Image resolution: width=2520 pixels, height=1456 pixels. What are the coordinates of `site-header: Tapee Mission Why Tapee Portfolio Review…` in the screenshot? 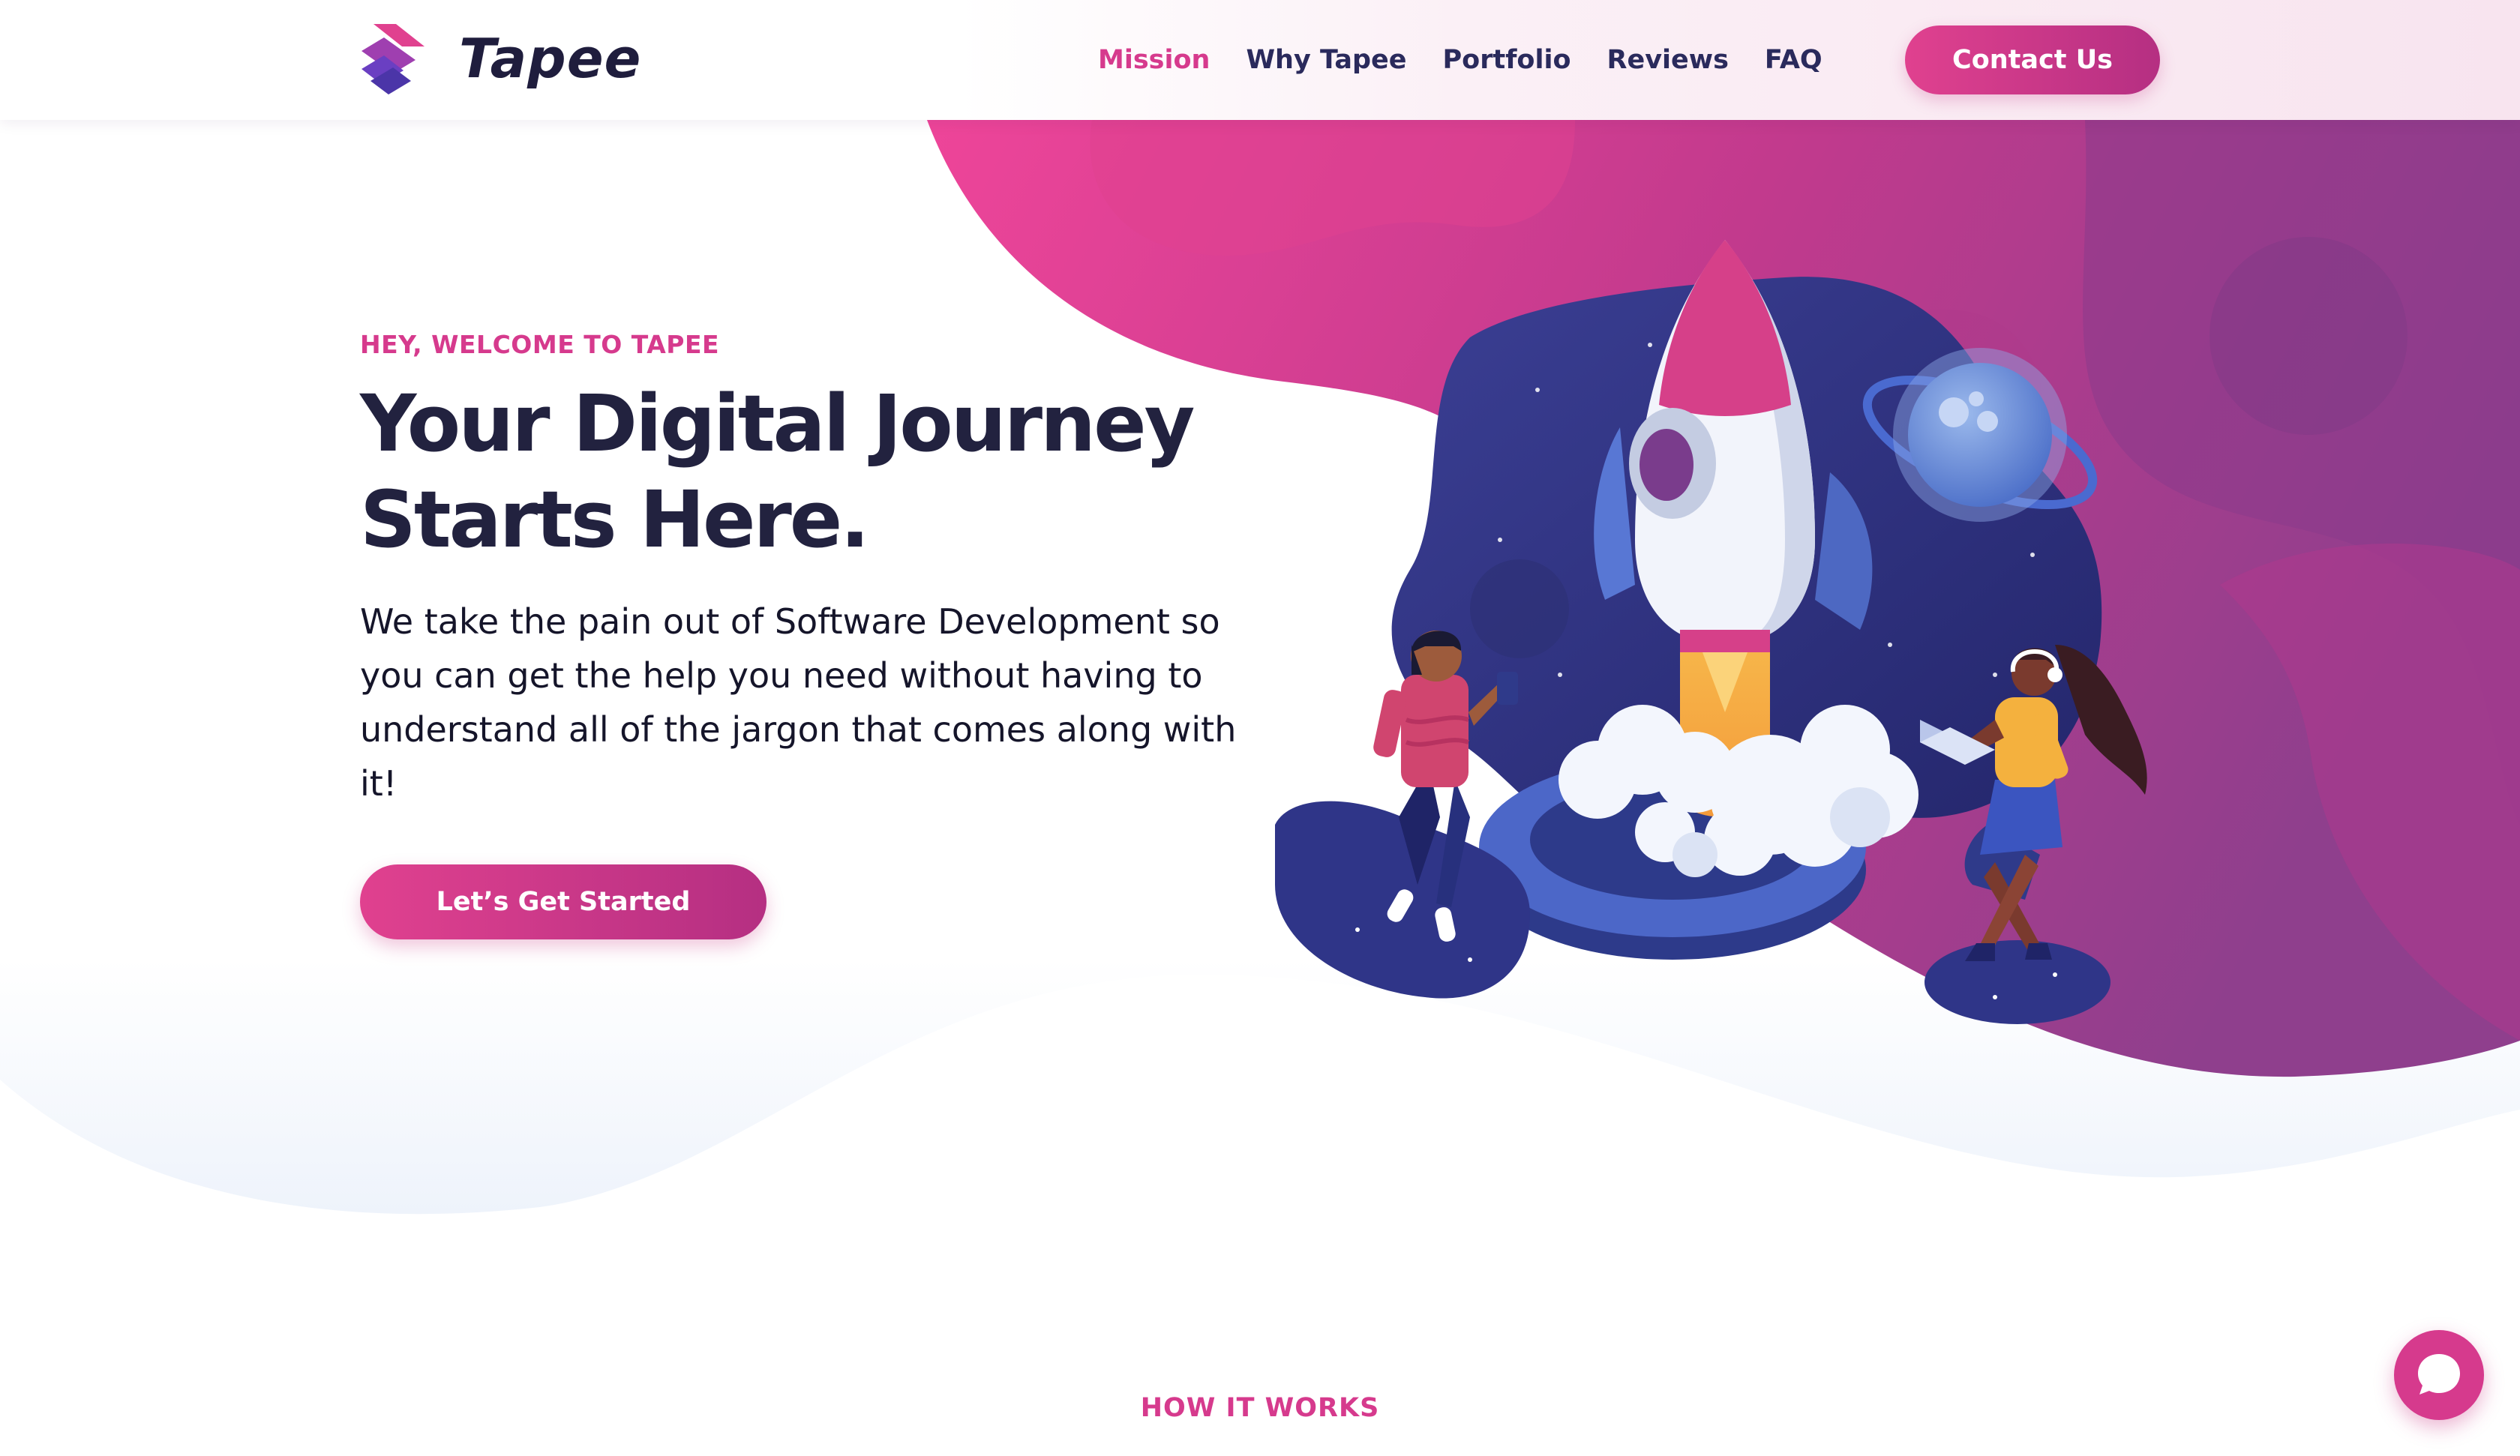 It's located at (1260, 60).